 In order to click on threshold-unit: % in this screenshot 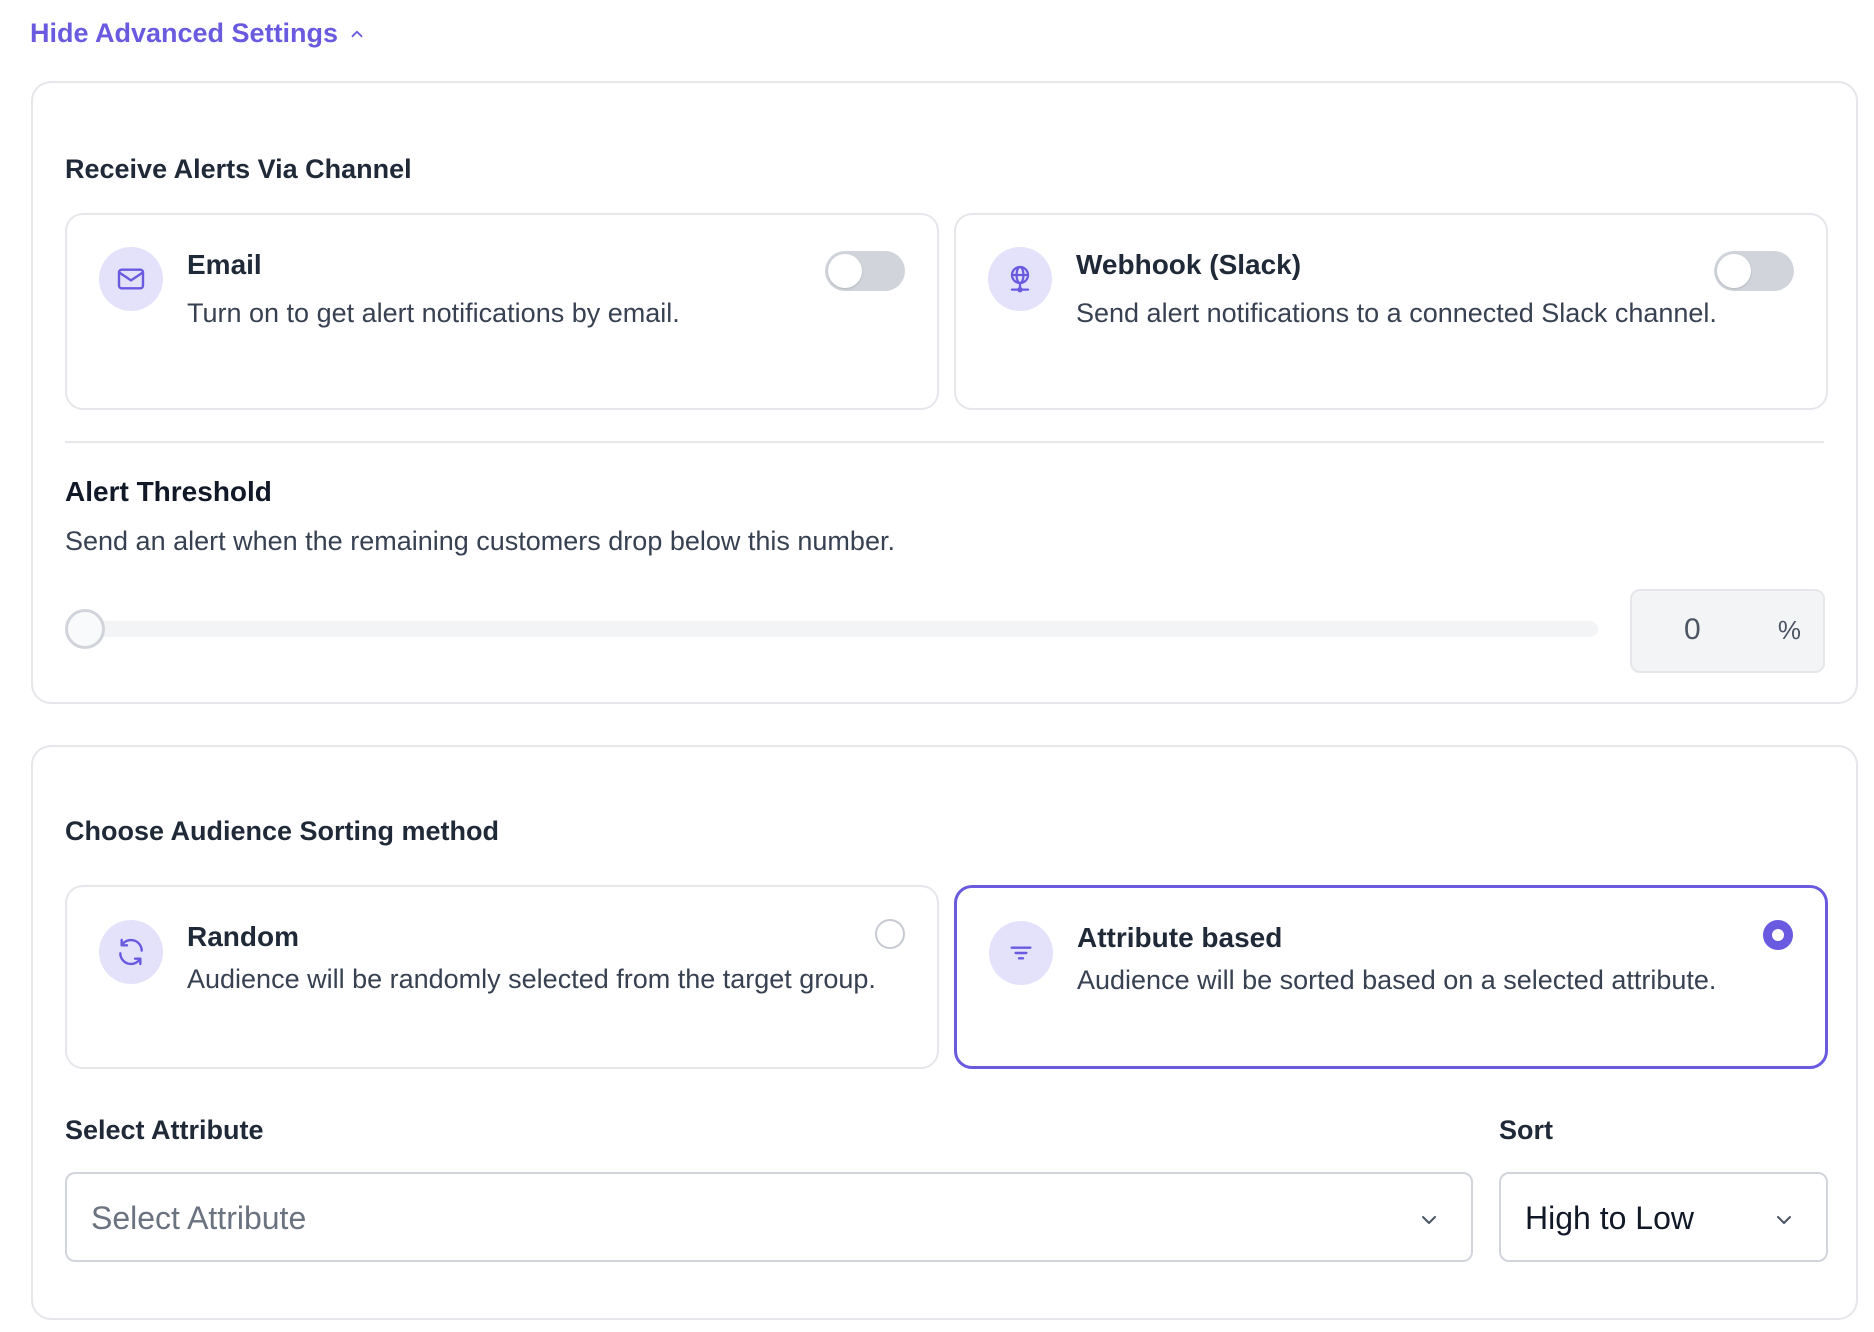, I will do `click(1789, 630)`.